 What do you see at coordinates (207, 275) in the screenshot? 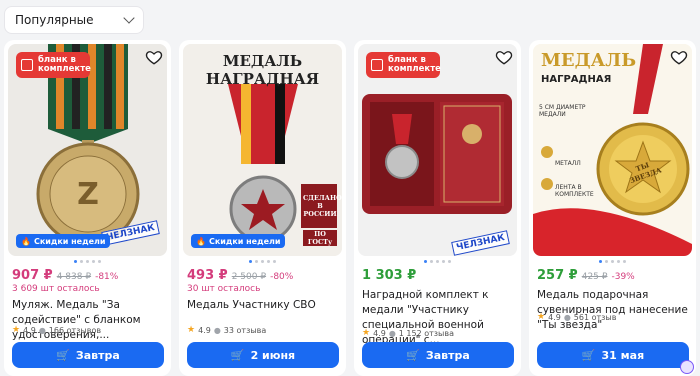
I see `current-price: 493 ₽` at bounding box center [207, 275].